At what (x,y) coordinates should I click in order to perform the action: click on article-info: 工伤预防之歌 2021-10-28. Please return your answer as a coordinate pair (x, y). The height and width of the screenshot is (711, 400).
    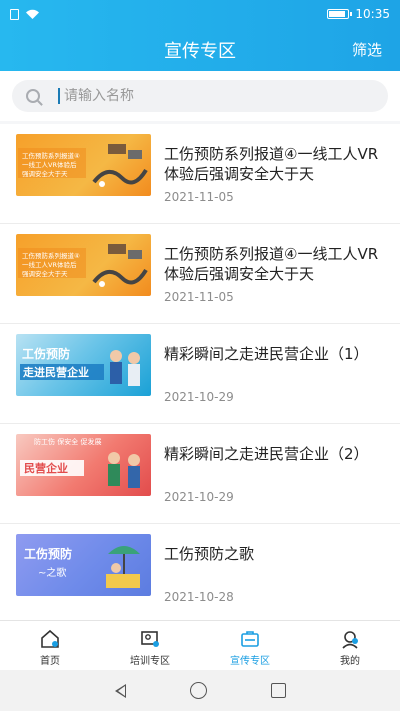
    Looking at the image, I should click on (274, 578).